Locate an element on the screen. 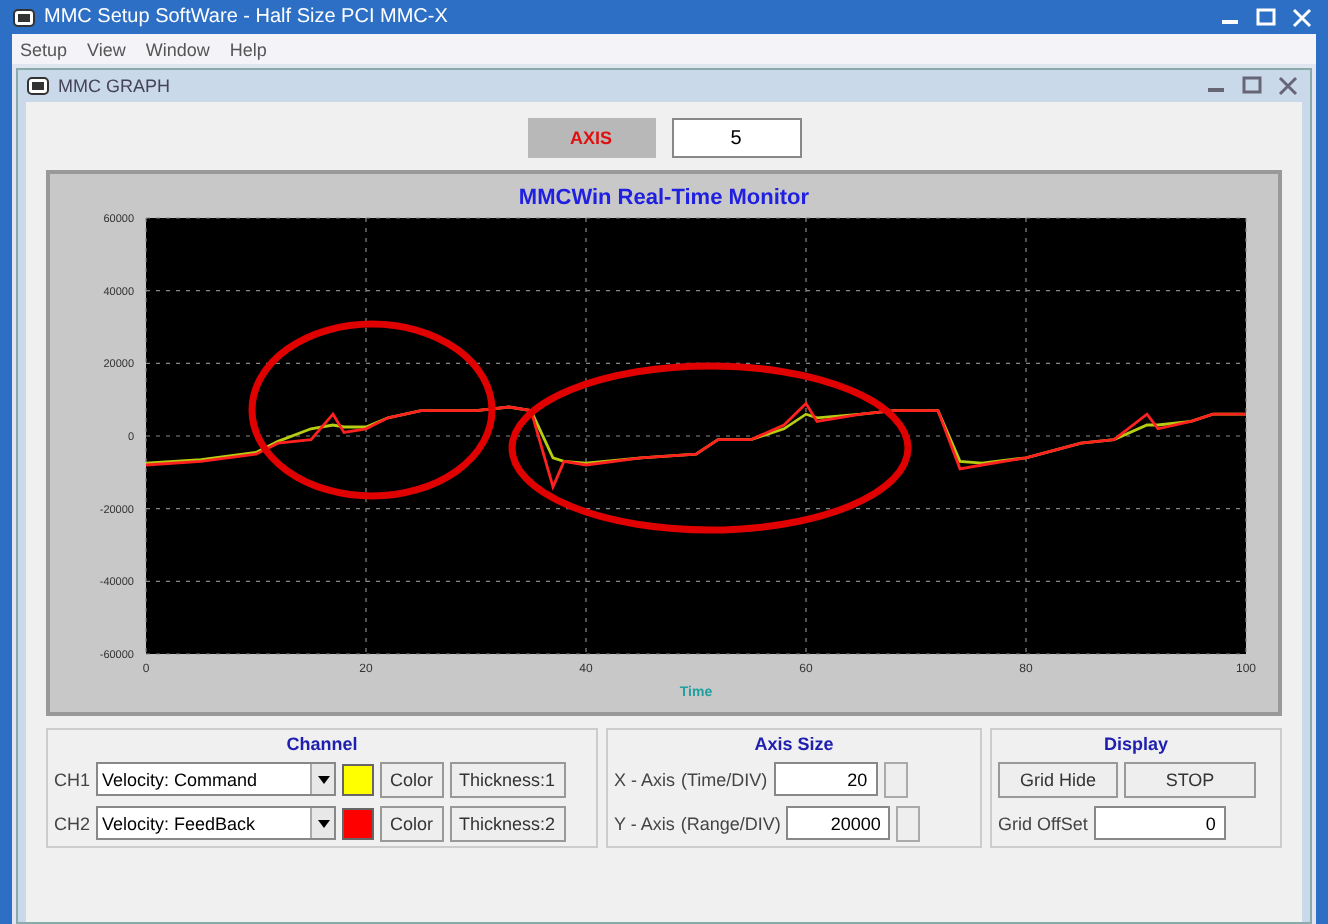 The image size is (1328, 924). menu-item: View is located at coordinates (106, 49).